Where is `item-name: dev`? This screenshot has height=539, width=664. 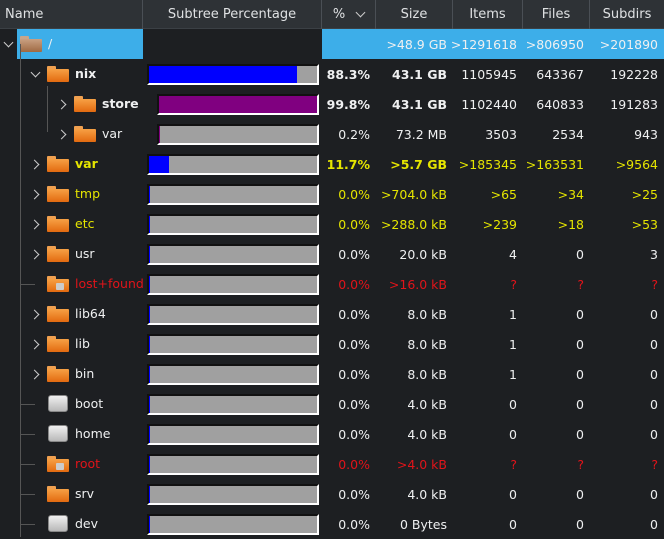
item-name: dev is located at coordinates (87, 523).